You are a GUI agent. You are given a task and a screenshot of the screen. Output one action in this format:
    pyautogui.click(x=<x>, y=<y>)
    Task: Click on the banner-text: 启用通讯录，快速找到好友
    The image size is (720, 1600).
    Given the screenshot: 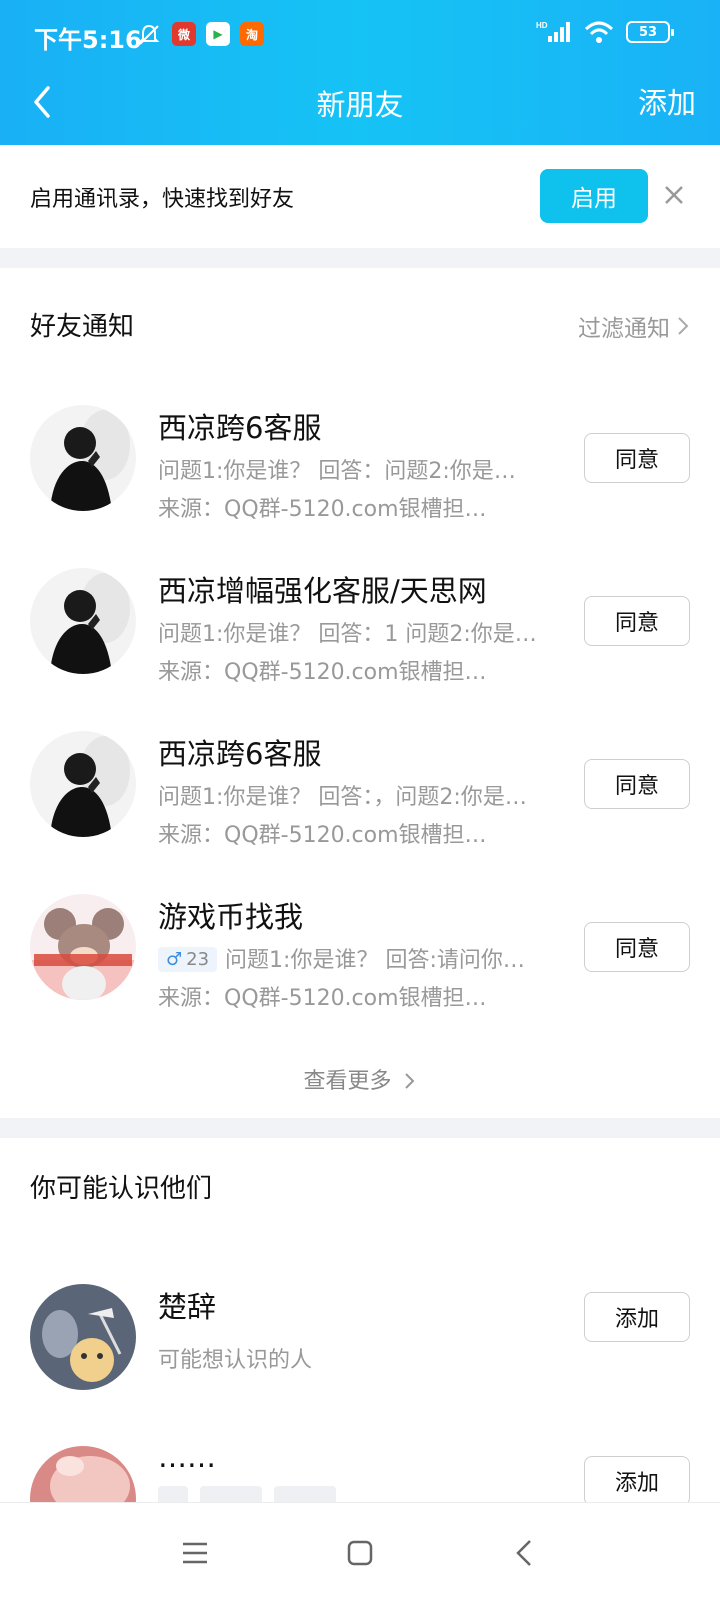 What is the action you would take?
    pyautogui.click(x=162, y=199)
    